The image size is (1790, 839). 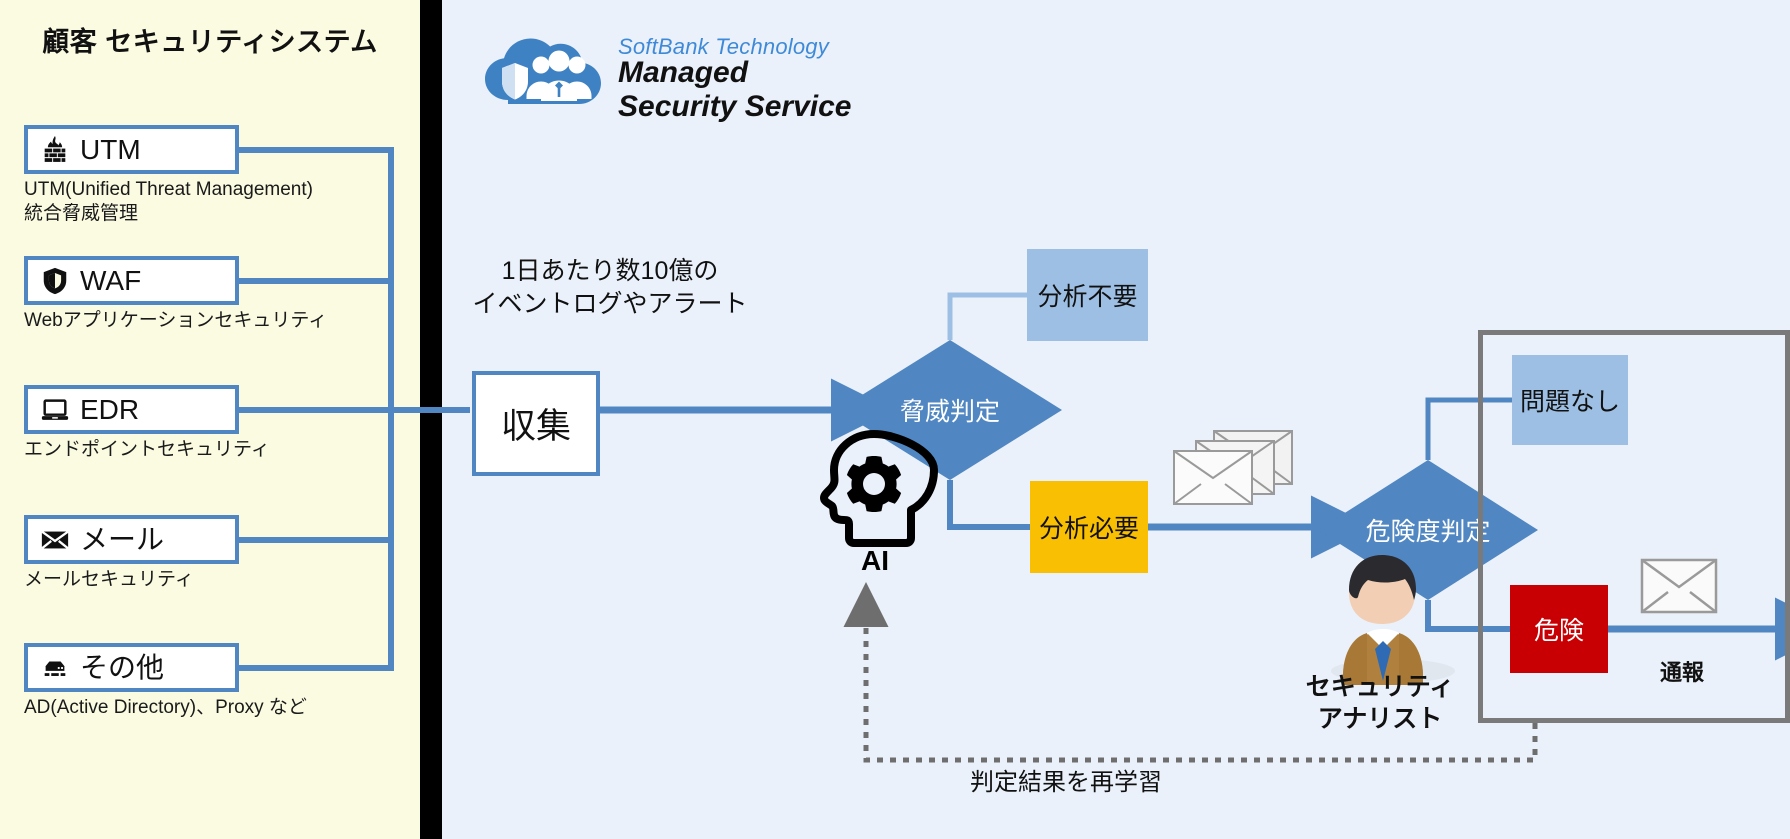 I want to click on collect-node: 収集, so click(x=536, y=423).